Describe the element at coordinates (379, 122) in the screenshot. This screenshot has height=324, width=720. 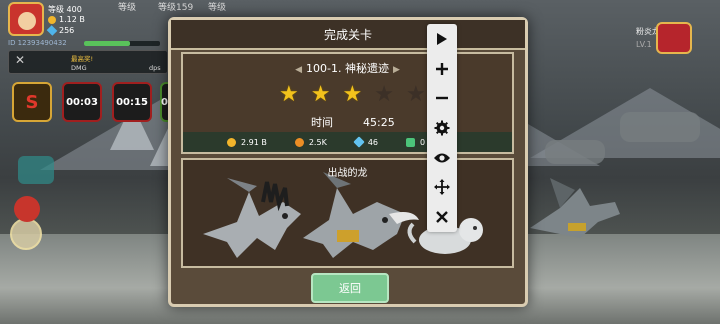
I see `time-value: 45:25` at that location.